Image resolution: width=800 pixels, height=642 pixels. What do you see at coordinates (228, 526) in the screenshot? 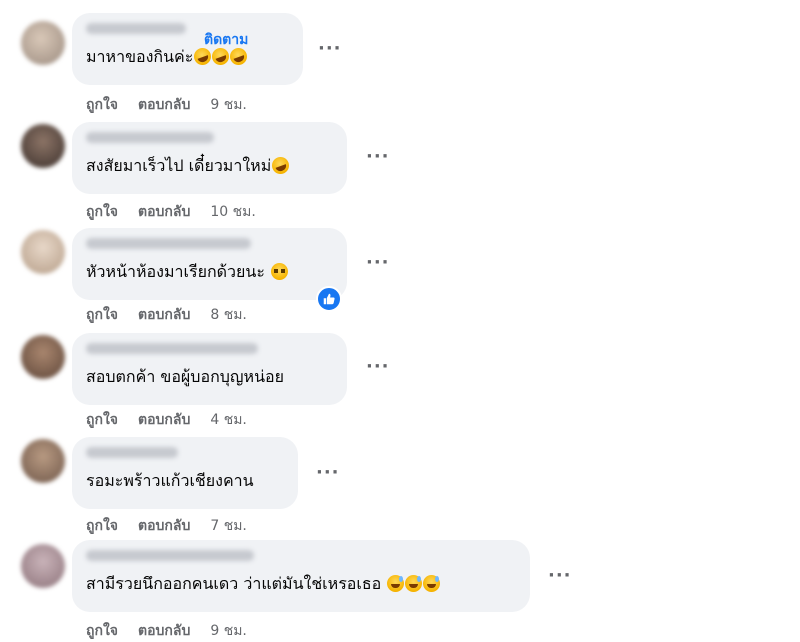
I see `timestamp: 7 ชม.` at bounding box center [228, 526].